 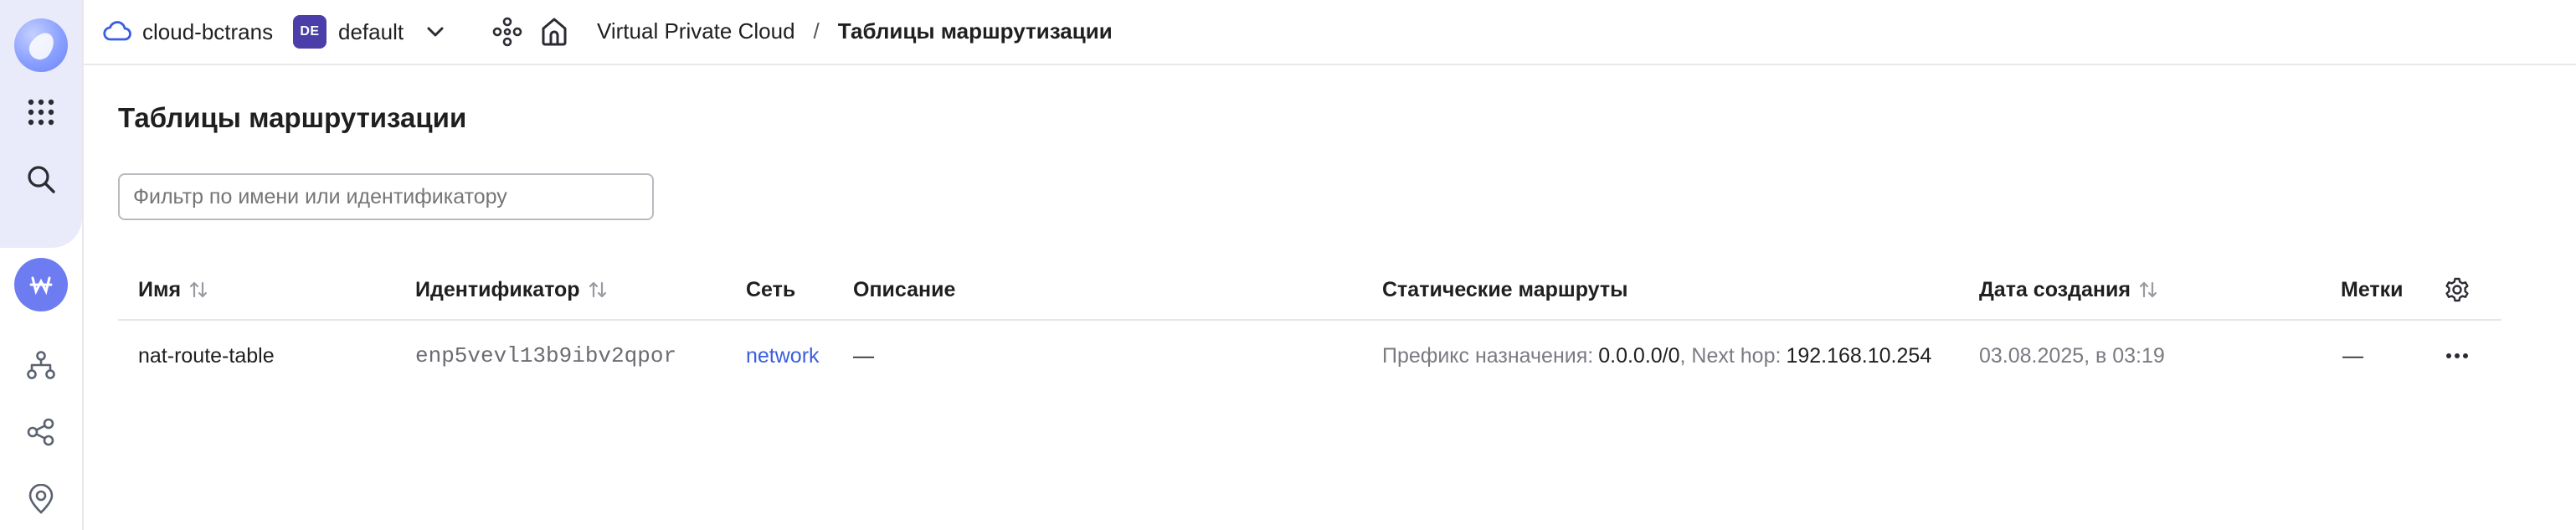 What do you see at coordinates (975, 31) in the screenshot?
I see `breadcrumb-current: Таблицы маршрутизации` at bounding box center [975, 31].